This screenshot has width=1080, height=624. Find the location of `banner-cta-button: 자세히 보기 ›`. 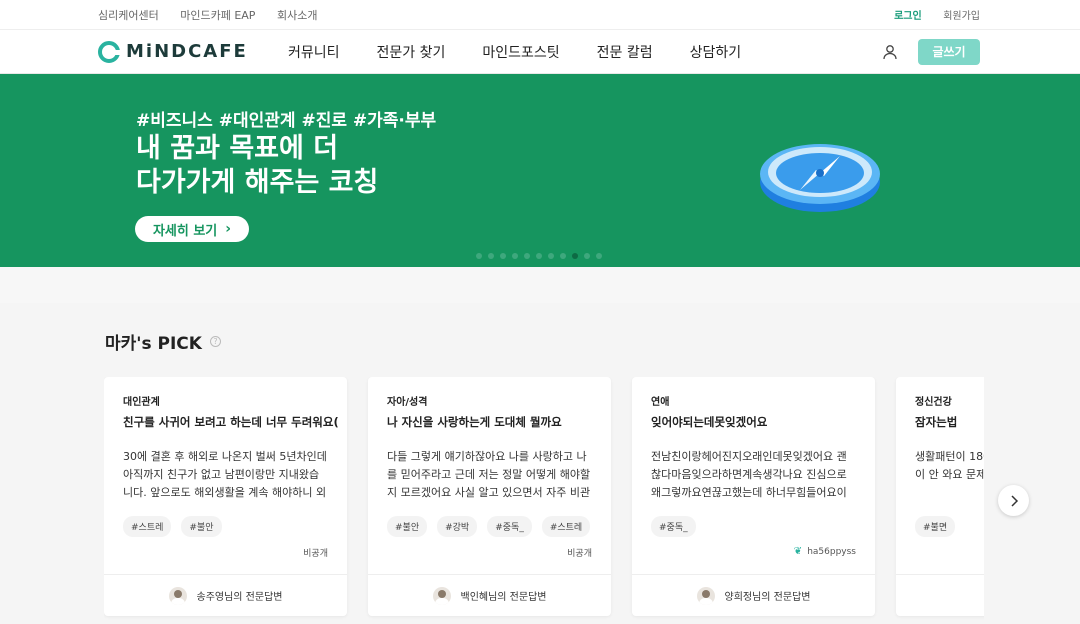

banner-cta-button: 자세히 보기 › is located at coordinates (192, 229).